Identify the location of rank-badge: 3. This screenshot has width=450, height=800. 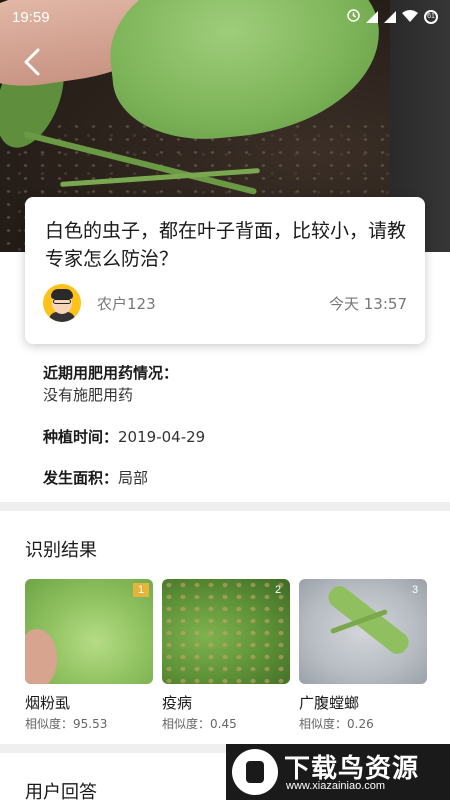
(415, 590).